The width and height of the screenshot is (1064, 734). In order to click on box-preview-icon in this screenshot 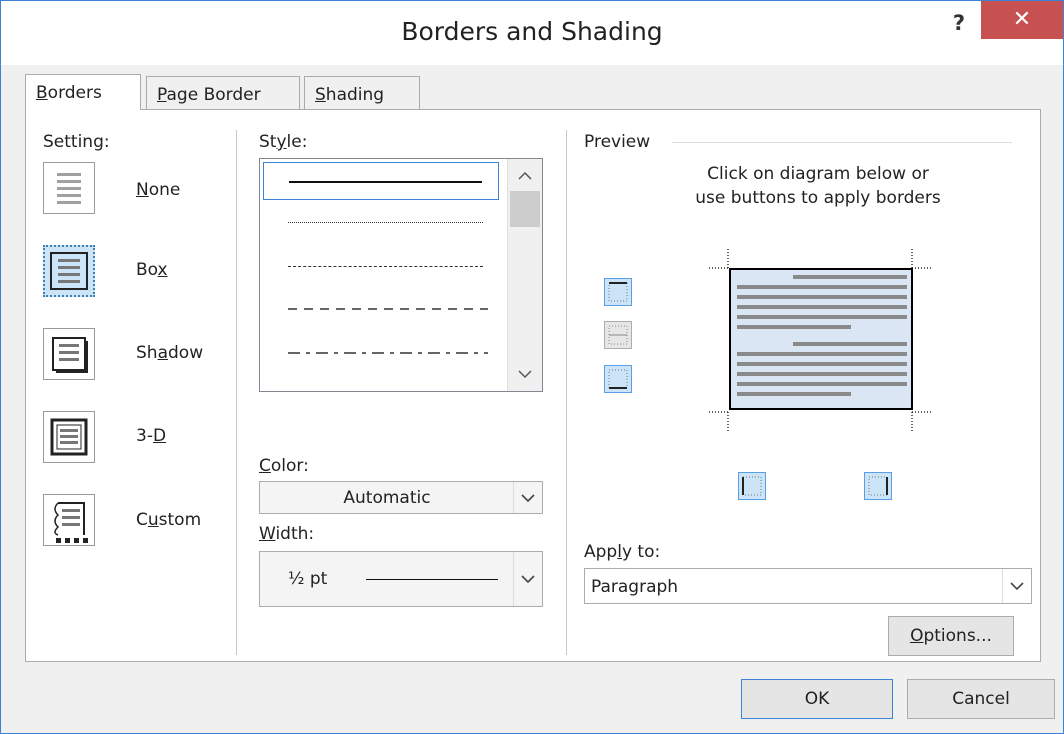, I will do `click(69, 271)`.